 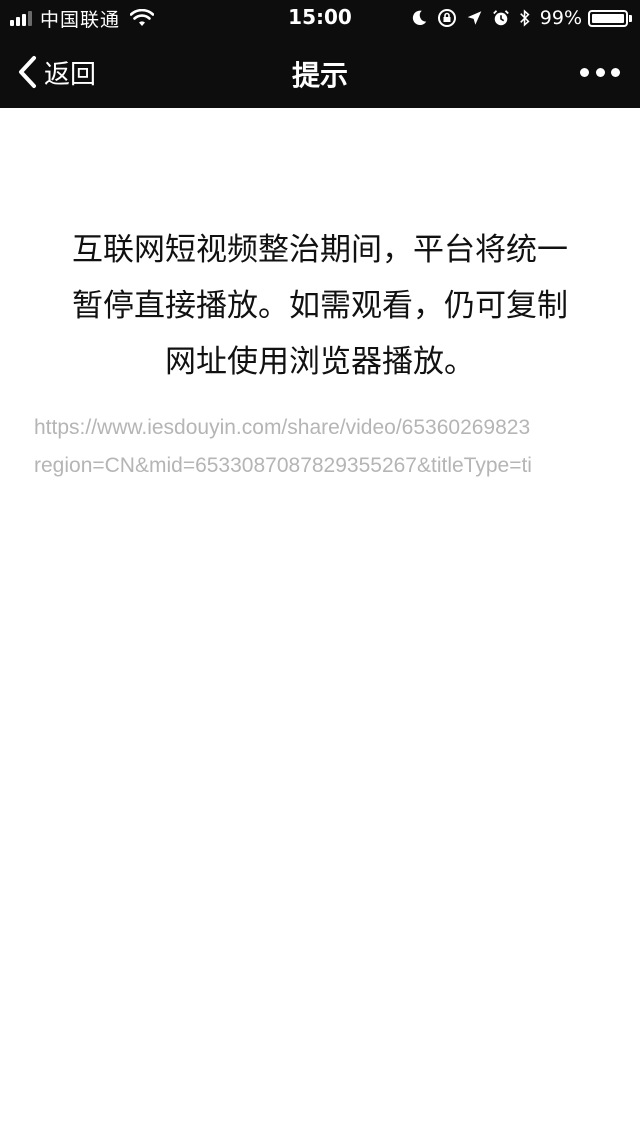 I want to click on message-line-2: 暂停直接播放。如需观看，仍可复制, so click(x=320, y=306).